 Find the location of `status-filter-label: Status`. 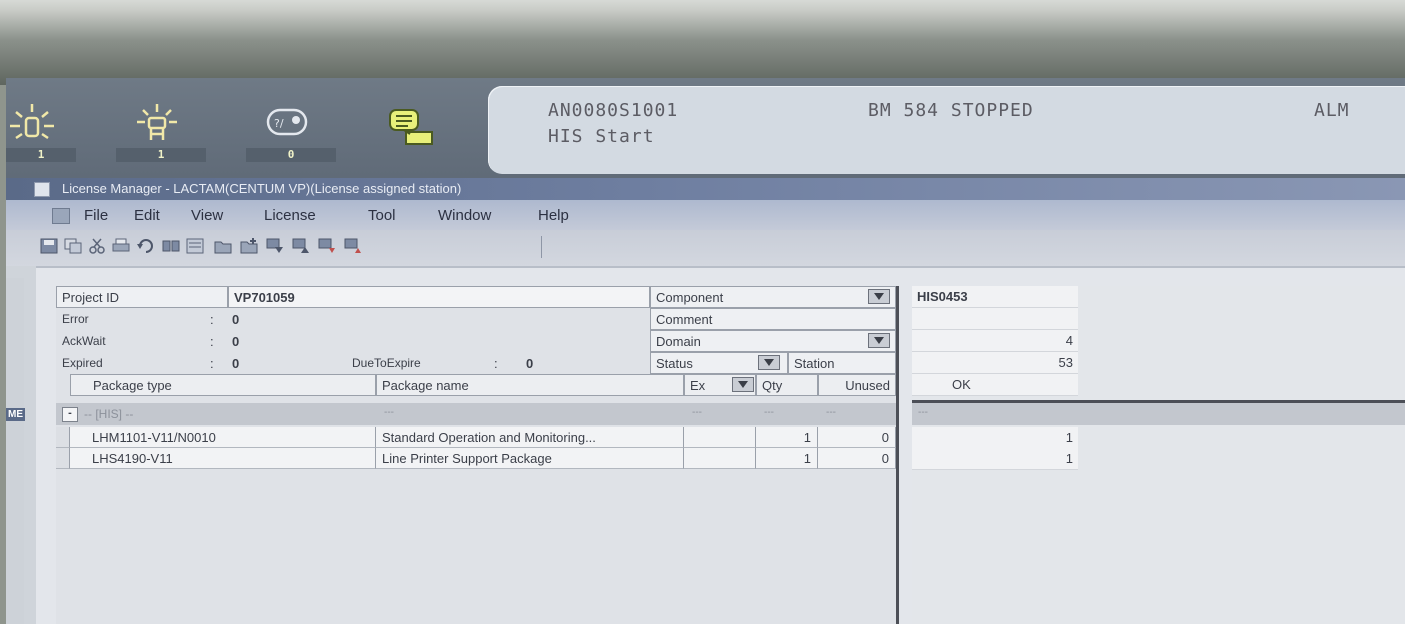

status-filter-label: Status is located at coordinates (674, 363).